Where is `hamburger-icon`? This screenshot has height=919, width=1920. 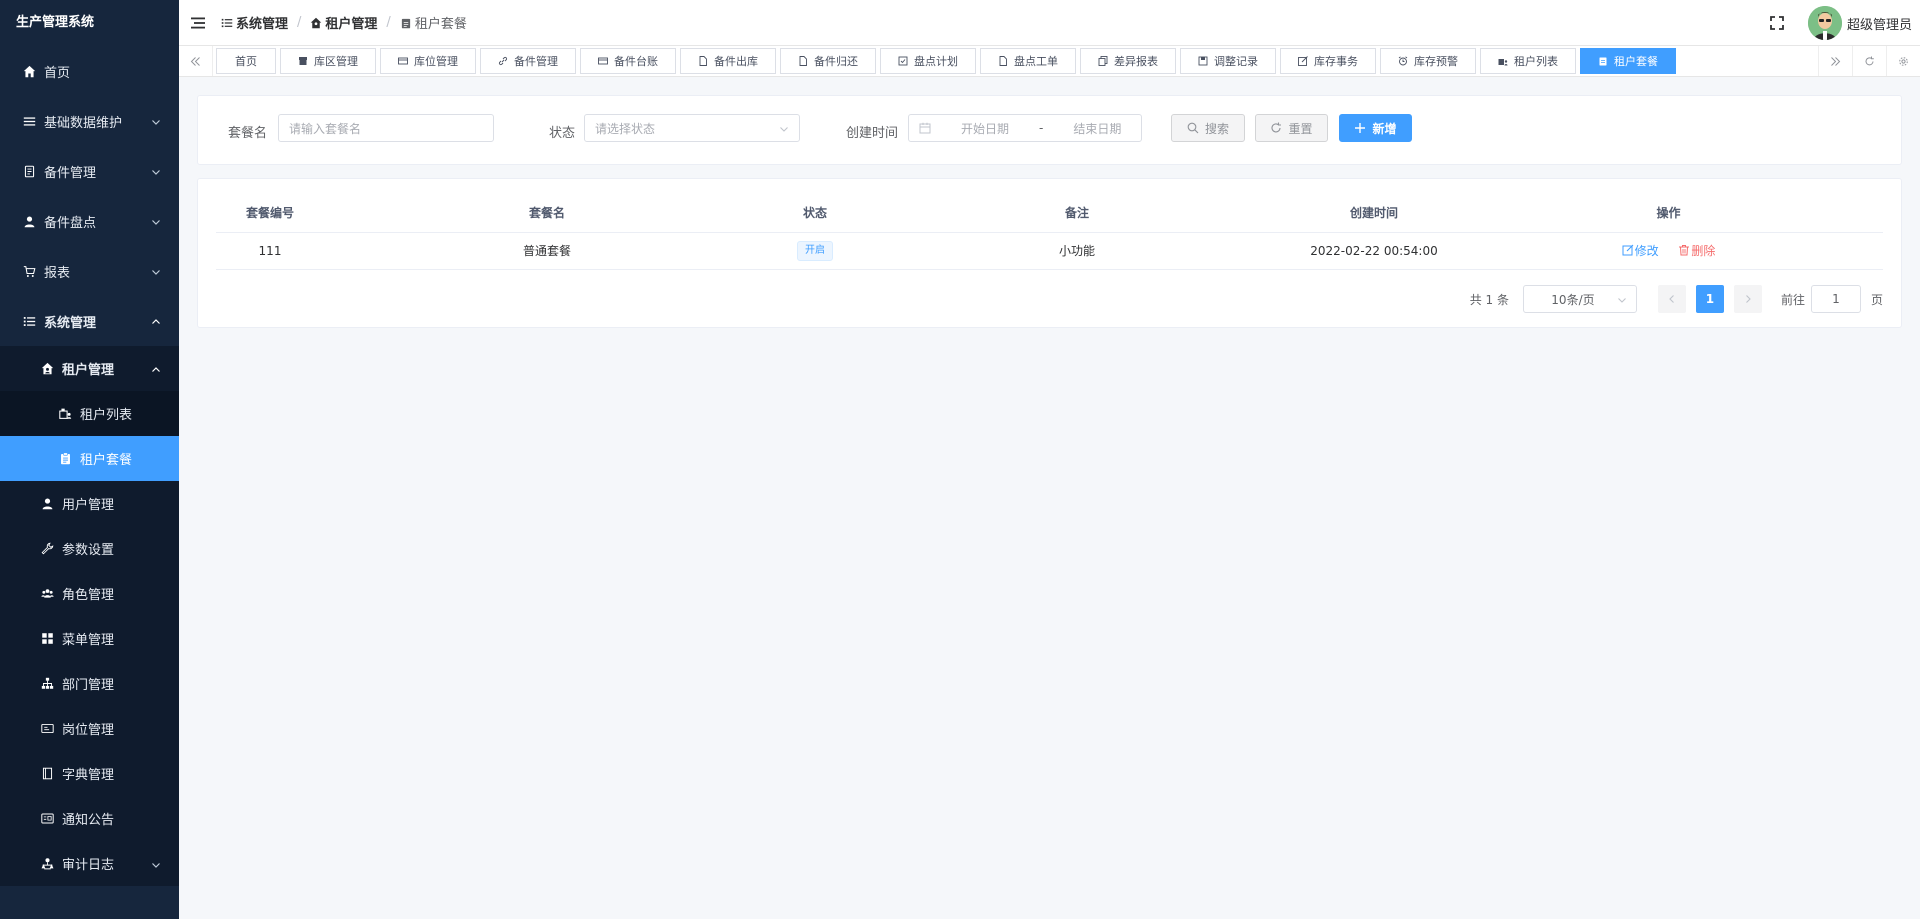 hamburger-icon is located at coordinates (198, 23).